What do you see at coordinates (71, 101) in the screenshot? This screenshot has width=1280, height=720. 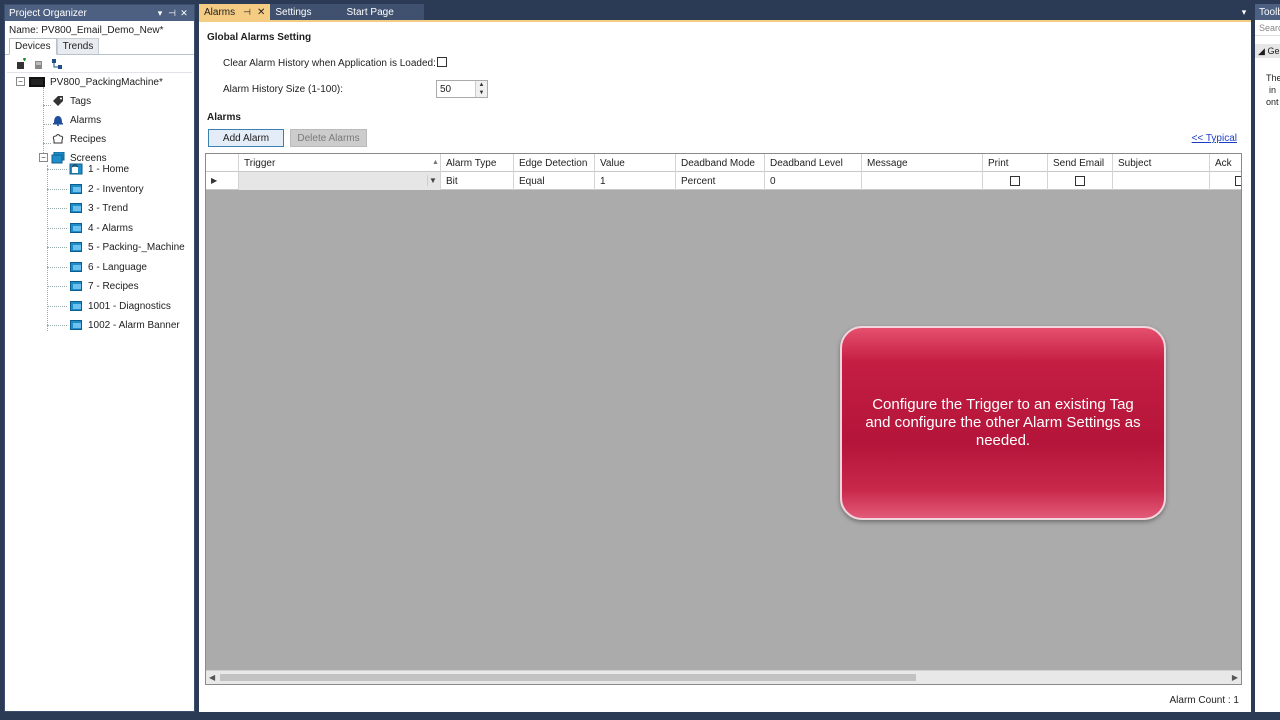 I see `tree-item-tags: Tags` at bounding box center [71, 101].